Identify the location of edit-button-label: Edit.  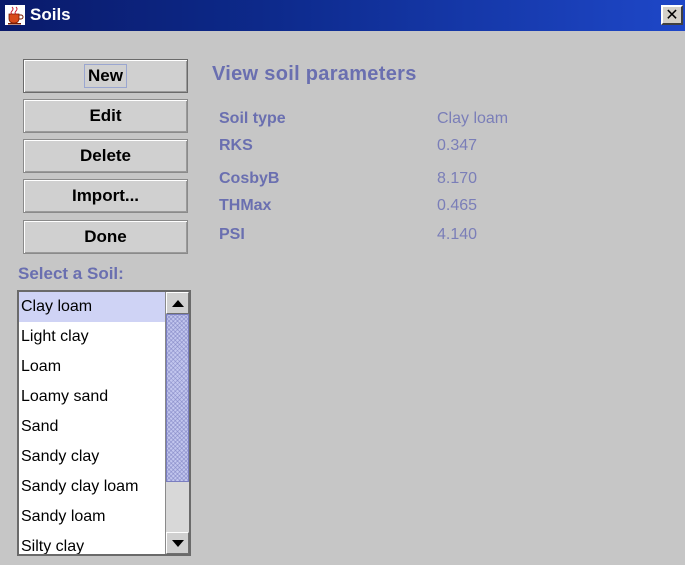
(105, 115).